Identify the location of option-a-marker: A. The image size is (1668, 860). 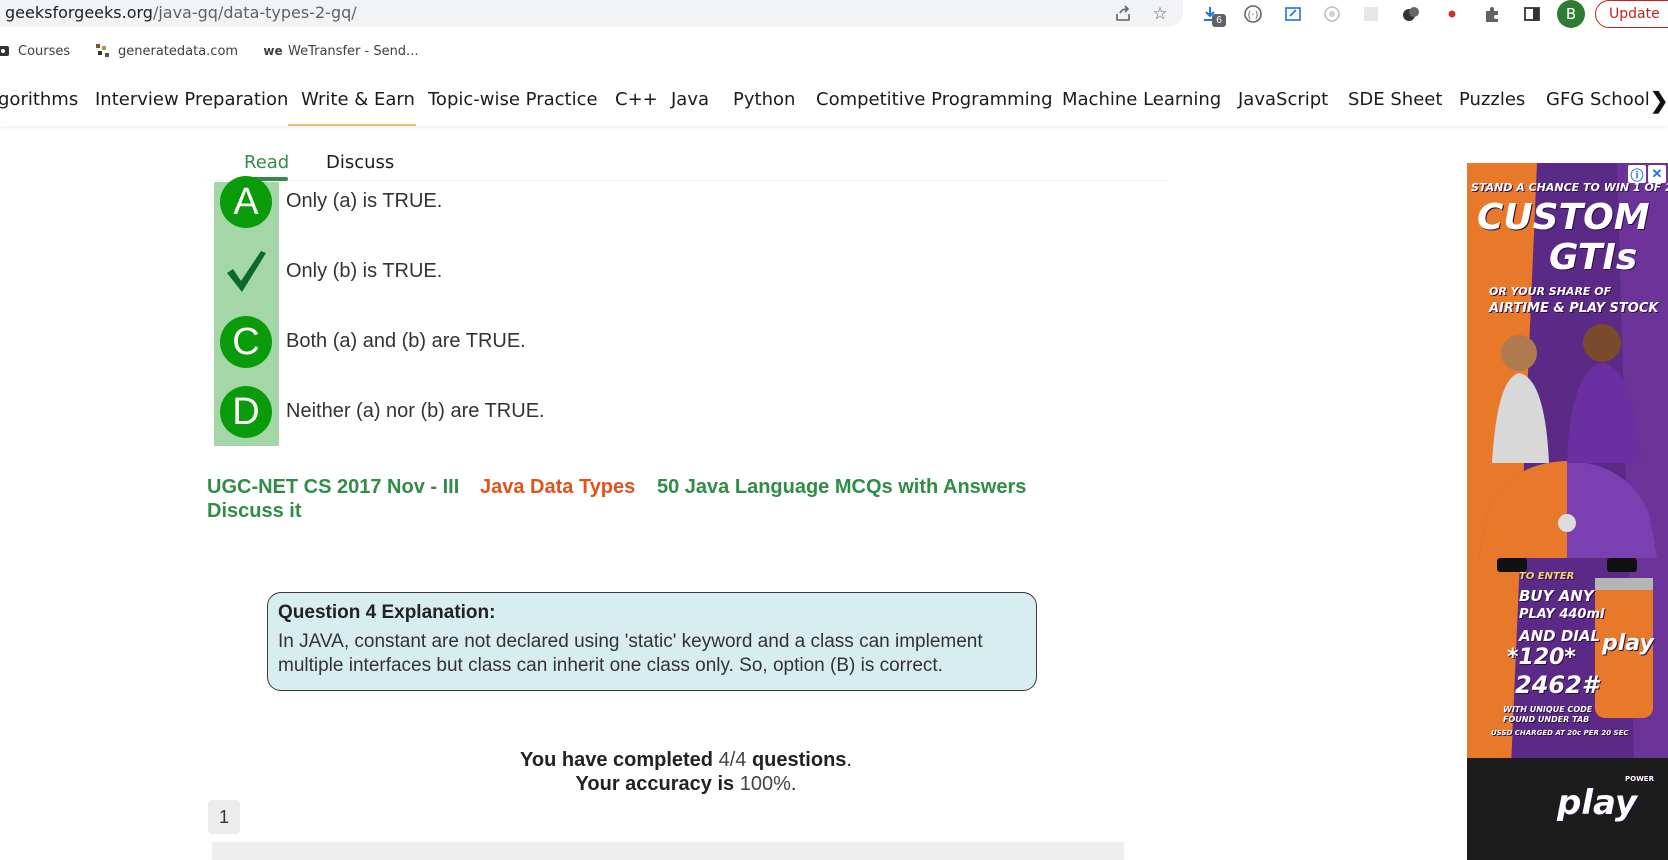
(246, 202).